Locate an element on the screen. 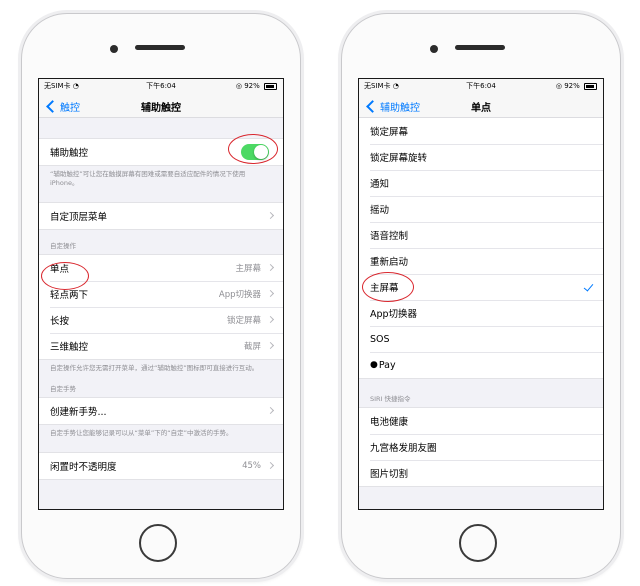 The width and height of the screenshot is (640, 586). action-label: 长按 is located at coordinates (60, 322).